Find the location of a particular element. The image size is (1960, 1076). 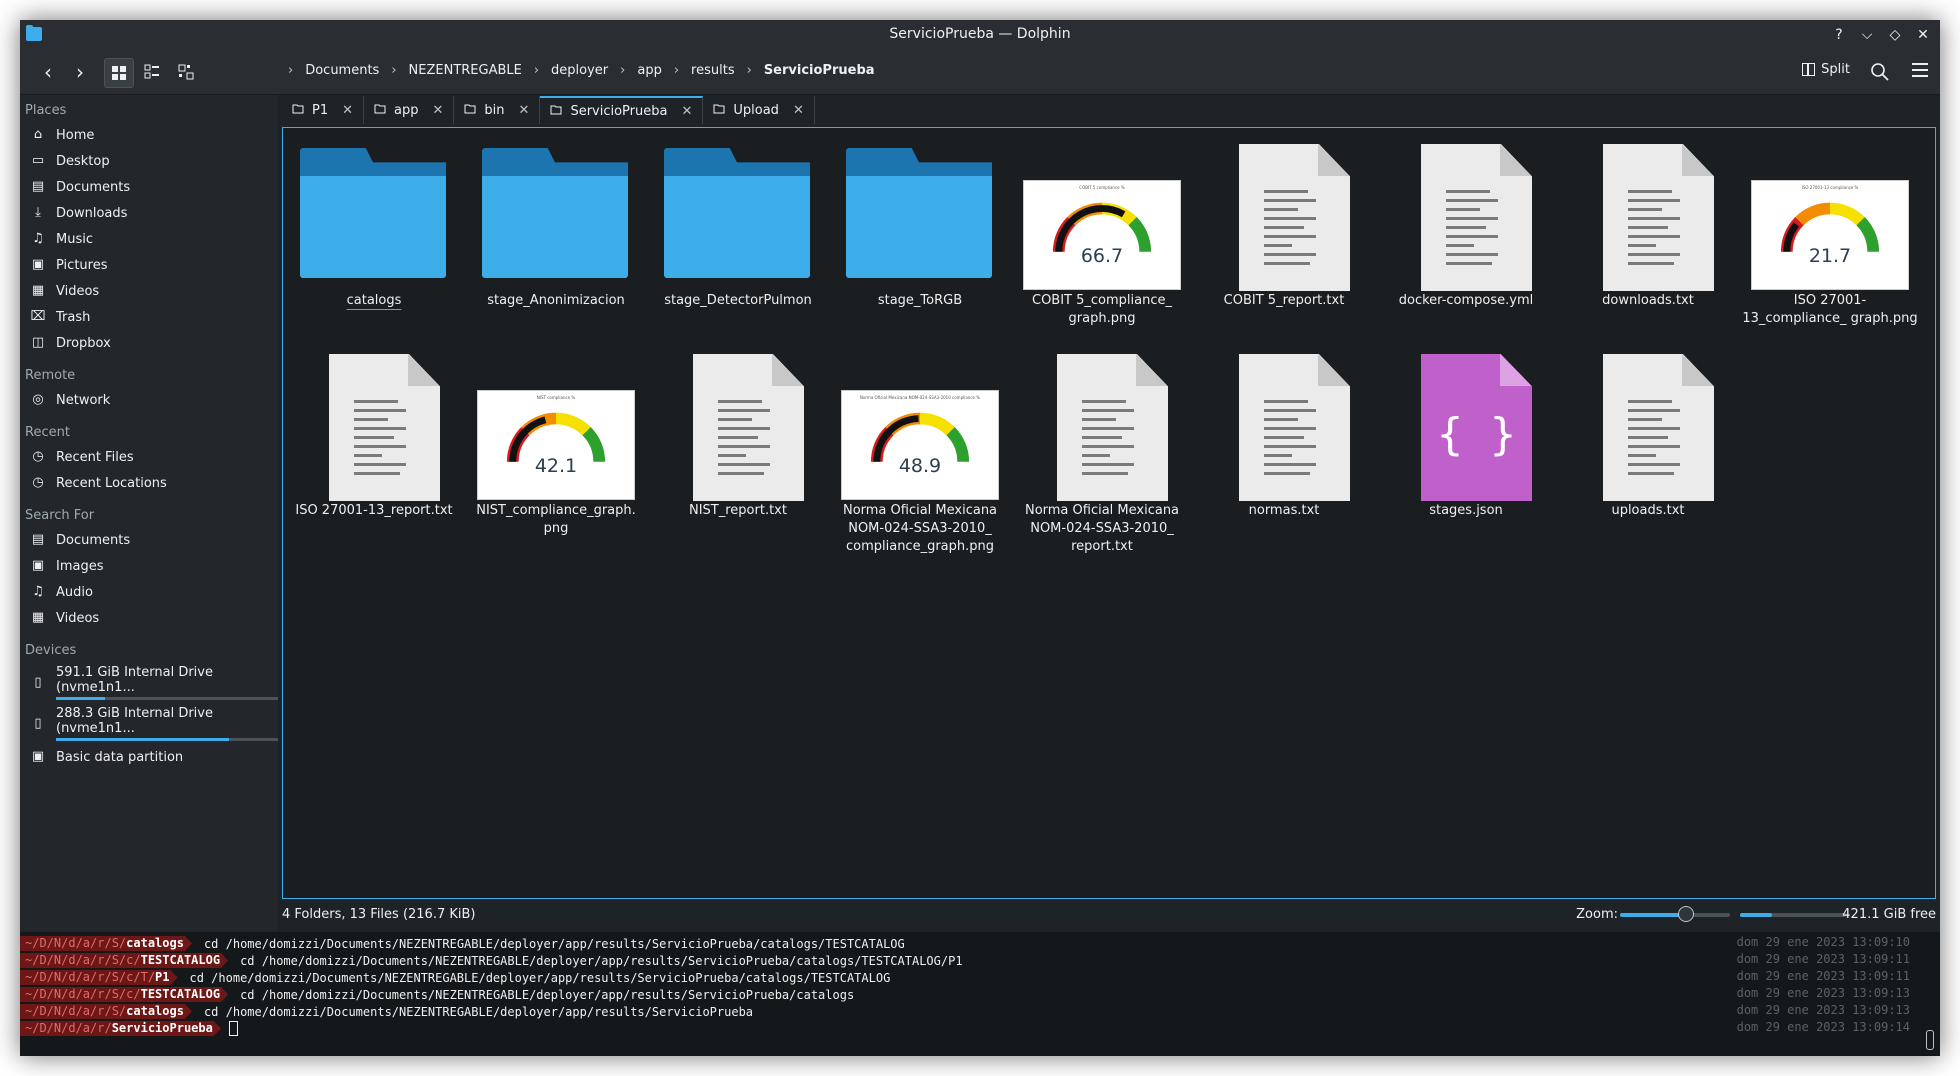

file-item-nist-report-txt: NIST_report.txt is located at coordinates (738, 453).